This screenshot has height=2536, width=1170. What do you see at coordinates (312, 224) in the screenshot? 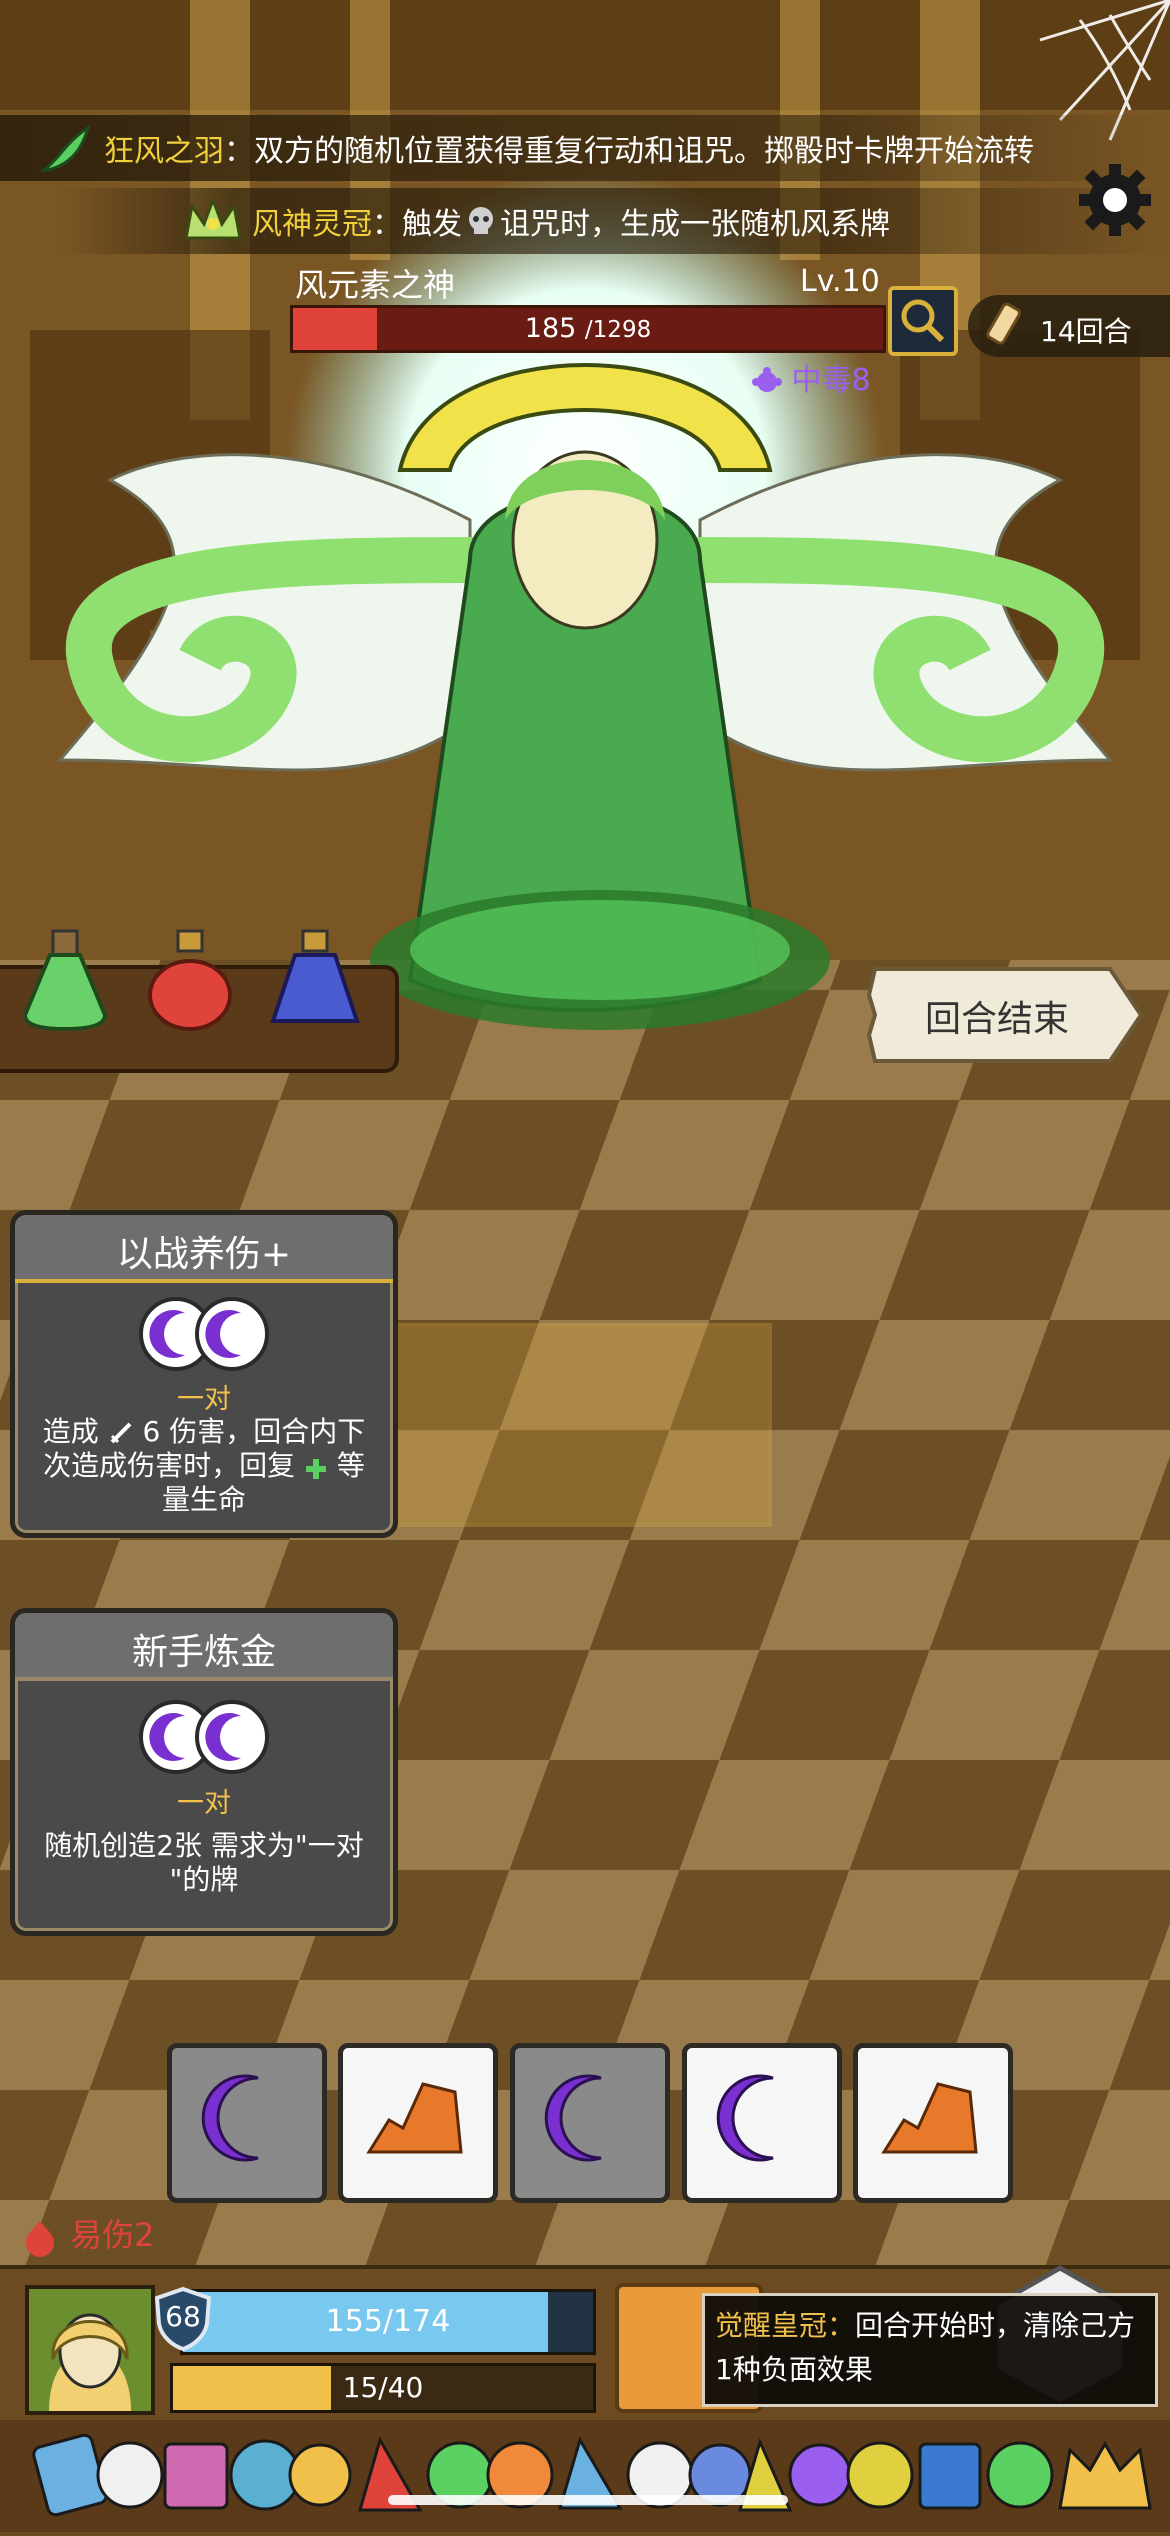
I see `relic-name: 风神灵冠` at bounding box center [312, 224].